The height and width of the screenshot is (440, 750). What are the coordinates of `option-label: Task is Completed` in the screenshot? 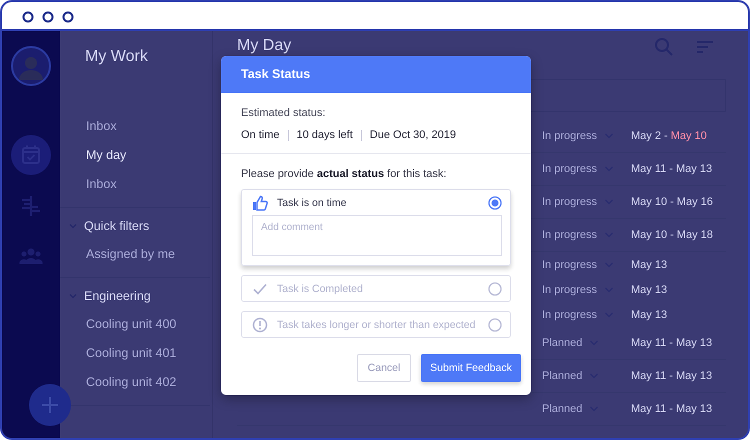 It's located at (320, 288).